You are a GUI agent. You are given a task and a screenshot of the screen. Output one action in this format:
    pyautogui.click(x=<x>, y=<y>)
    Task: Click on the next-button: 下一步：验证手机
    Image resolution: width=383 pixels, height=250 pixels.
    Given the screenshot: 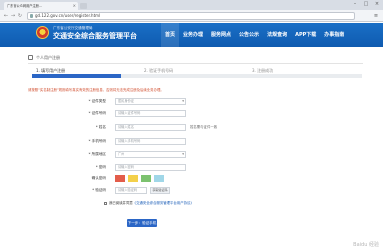 What is the action you would take?
    pyautogui.click(x=142, y=223)
    